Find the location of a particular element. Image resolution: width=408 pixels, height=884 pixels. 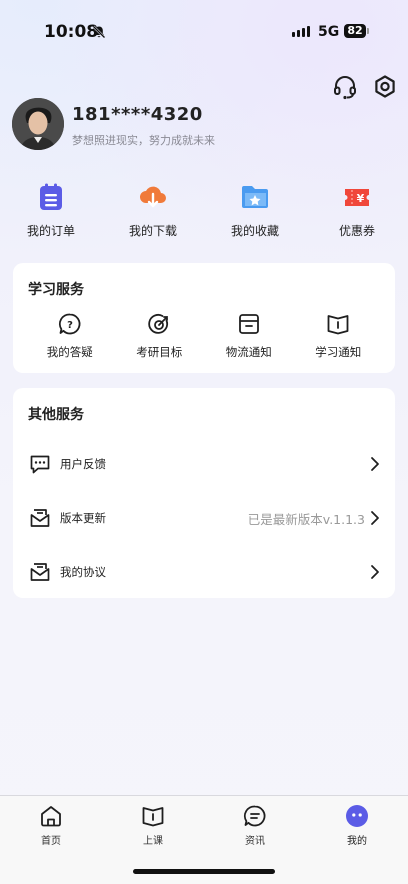

row-label: 版本更新 is located at coordinates (83, 518).